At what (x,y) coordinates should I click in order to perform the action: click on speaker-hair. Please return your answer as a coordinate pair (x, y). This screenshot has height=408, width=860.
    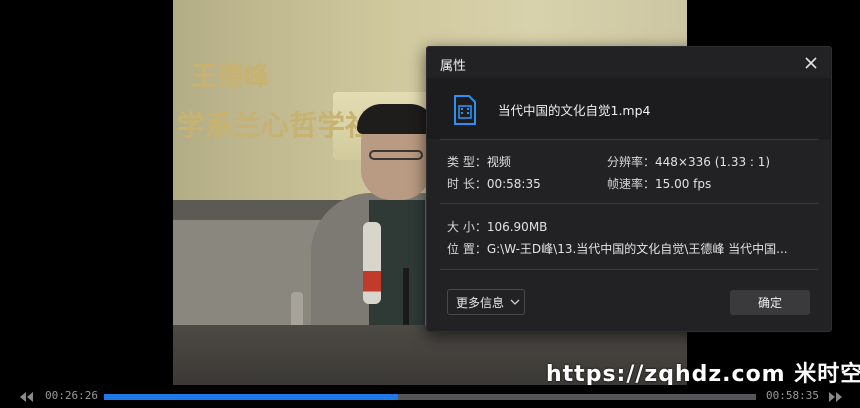
    Looking at the image, I should click on (396, 119).